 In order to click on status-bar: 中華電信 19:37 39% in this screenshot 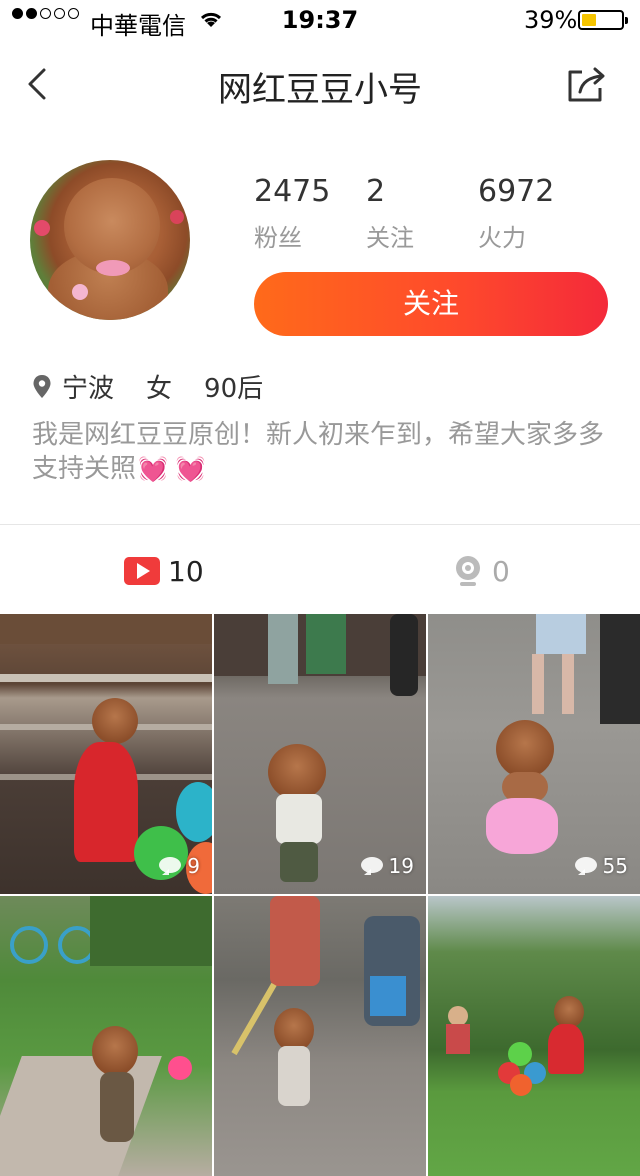, I will do `click(320, 20)`.